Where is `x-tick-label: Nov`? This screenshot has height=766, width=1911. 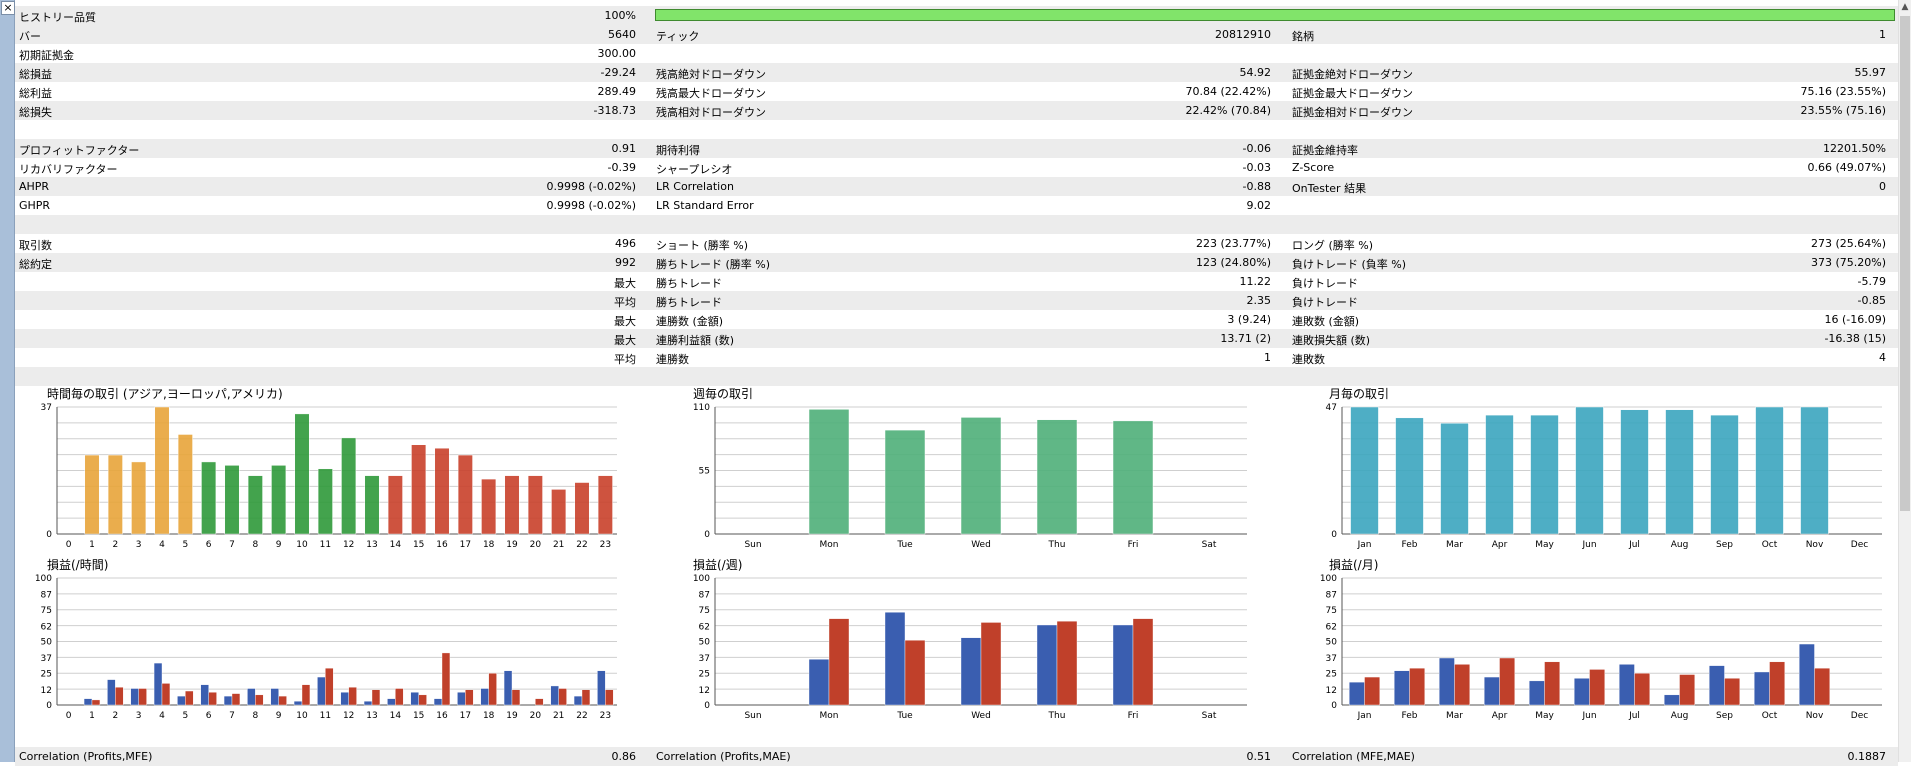
x-tick-label: Nov is located at coordinates (1815, 716).